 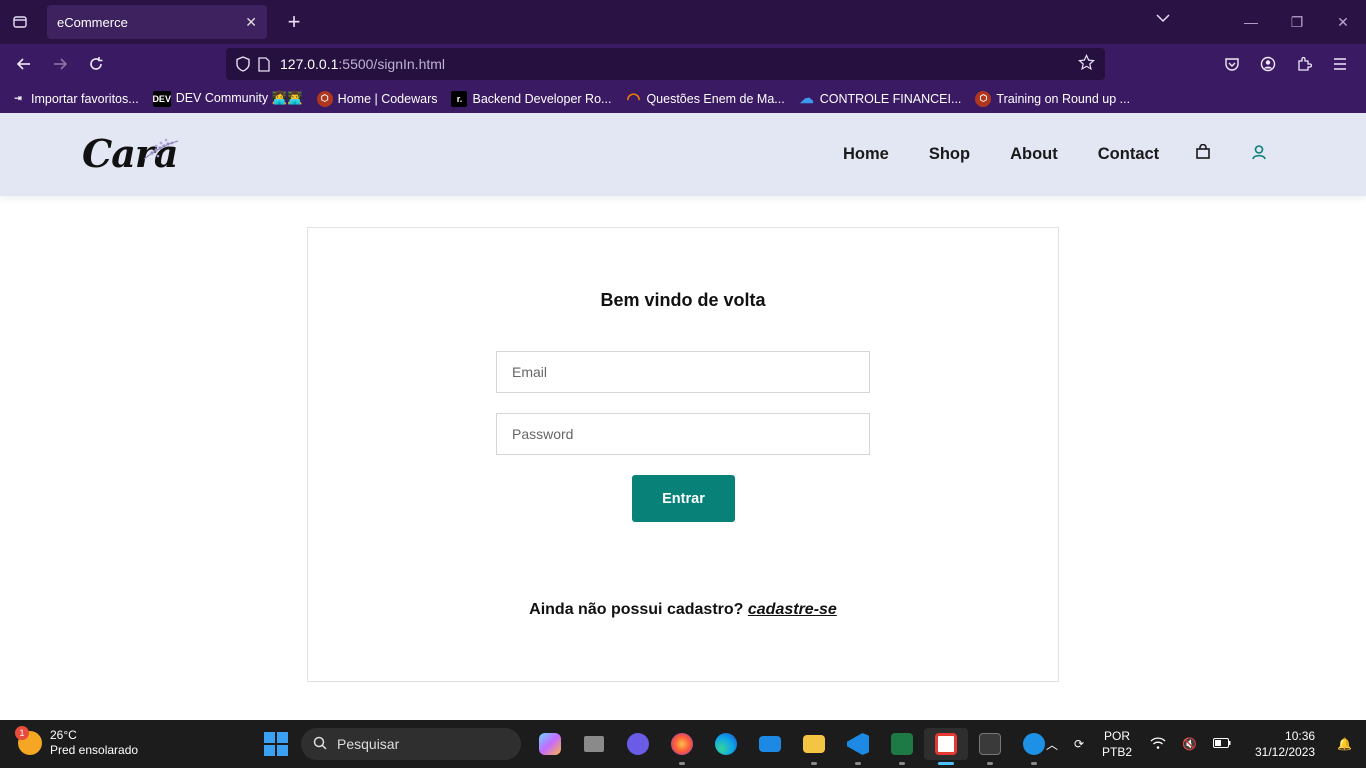 What do you see at coordinates (683, 154) in the screenshot?
I see `site-header: Cara Home Shop About Contact` at bounding box center [683, 154].